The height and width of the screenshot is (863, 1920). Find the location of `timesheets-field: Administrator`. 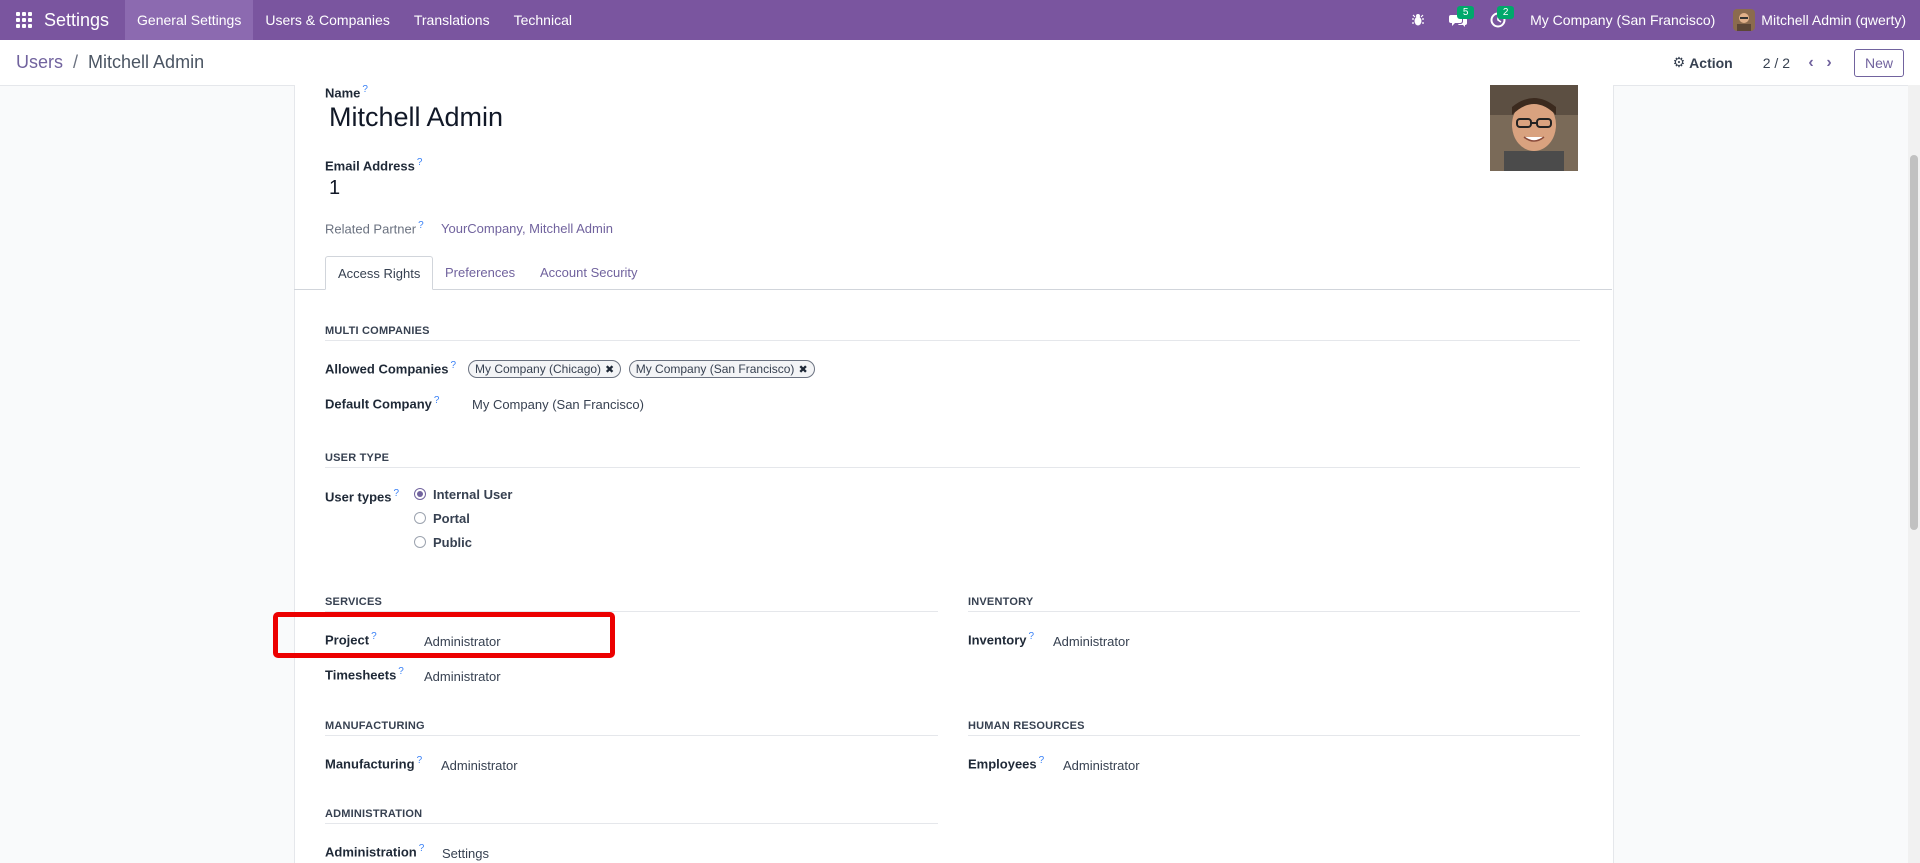

timesheets-field: Administrator is located at coordinates (462, 676).